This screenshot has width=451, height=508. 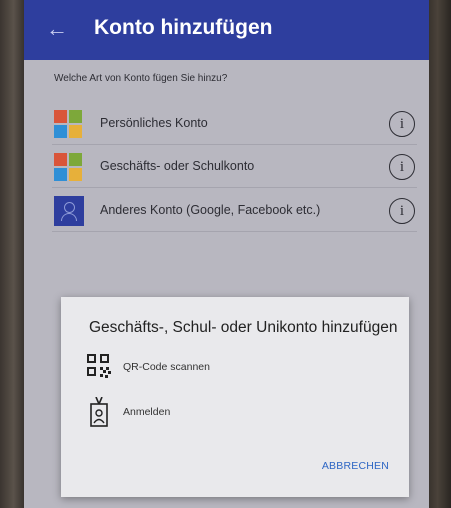 I want to click on option-scan-qr-code: QR-Code scannen, so click(x=217, y=367).